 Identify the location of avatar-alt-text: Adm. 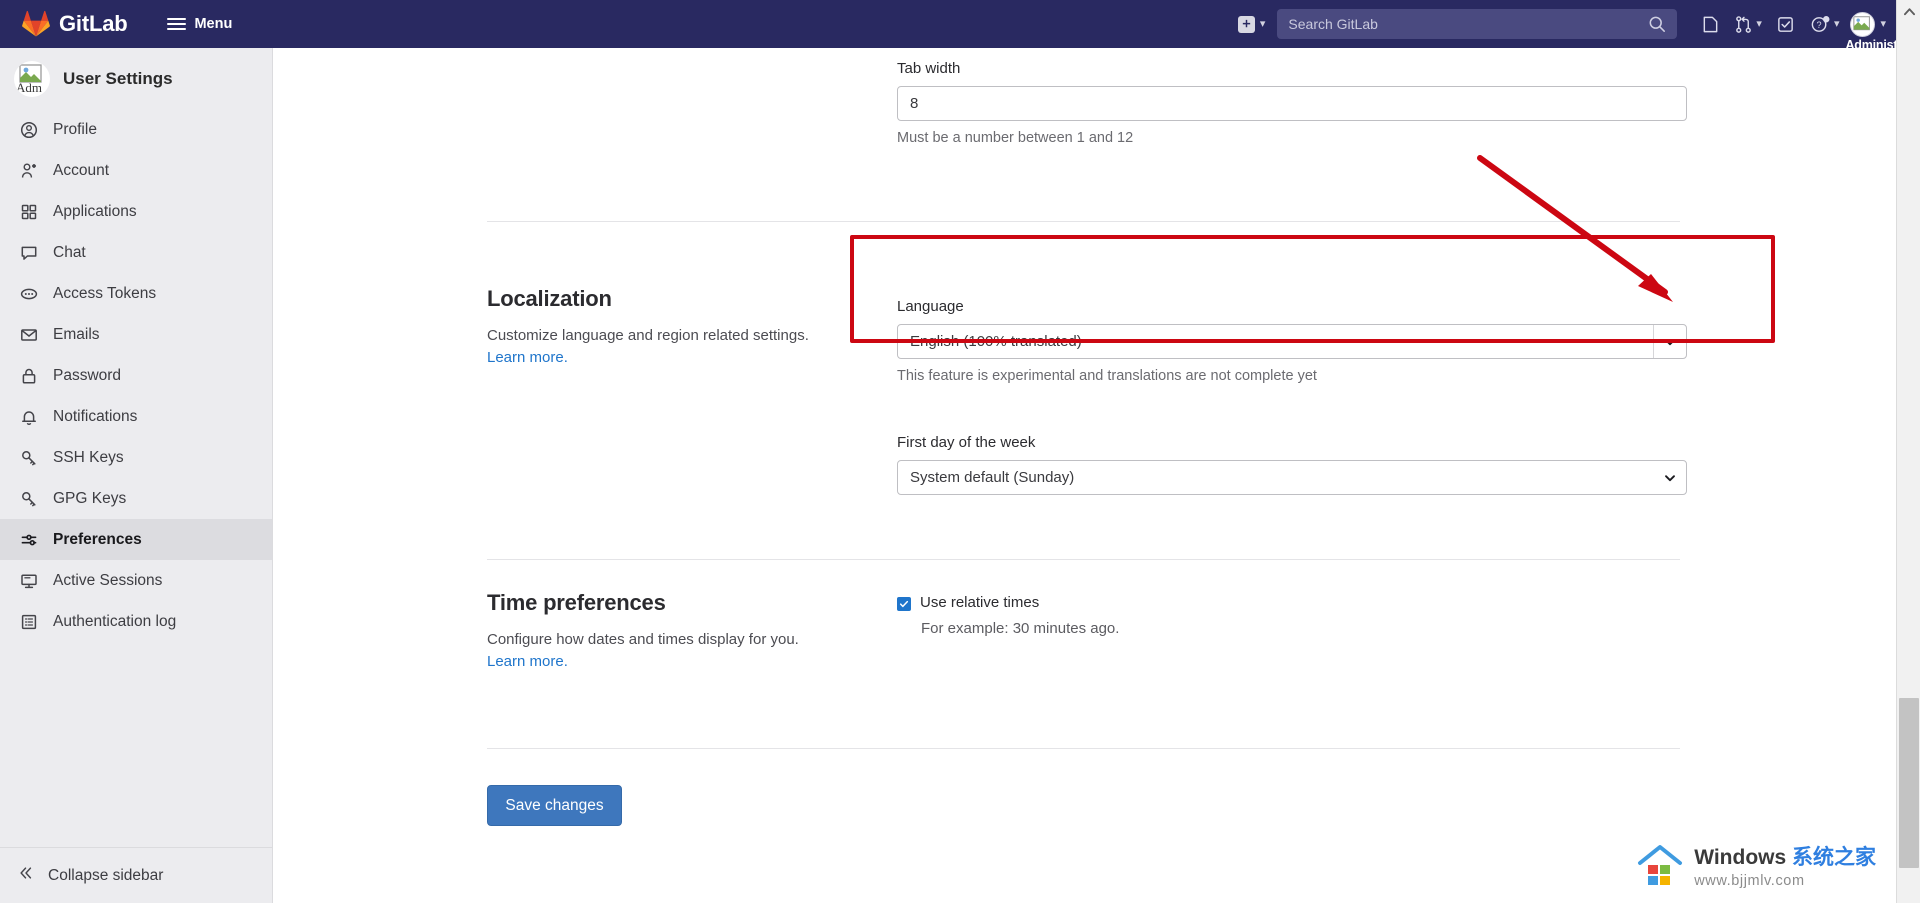
(29, 87).